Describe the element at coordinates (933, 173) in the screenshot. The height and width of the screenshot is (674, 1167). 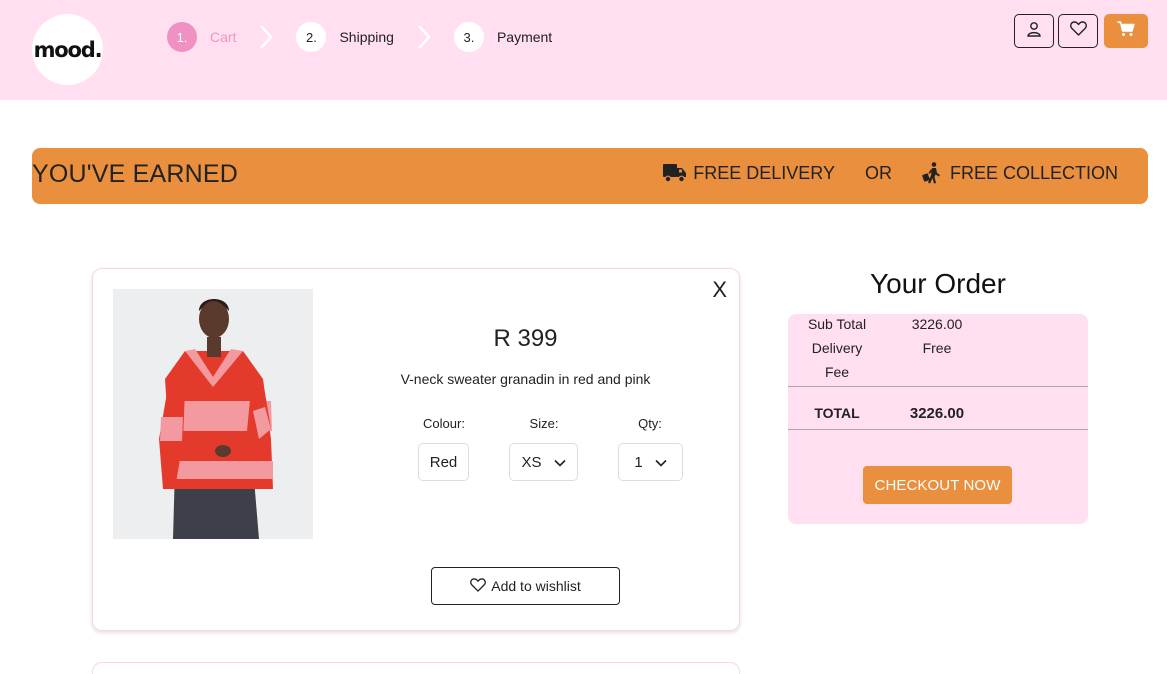
I see `person-luggage-icon` at that location.